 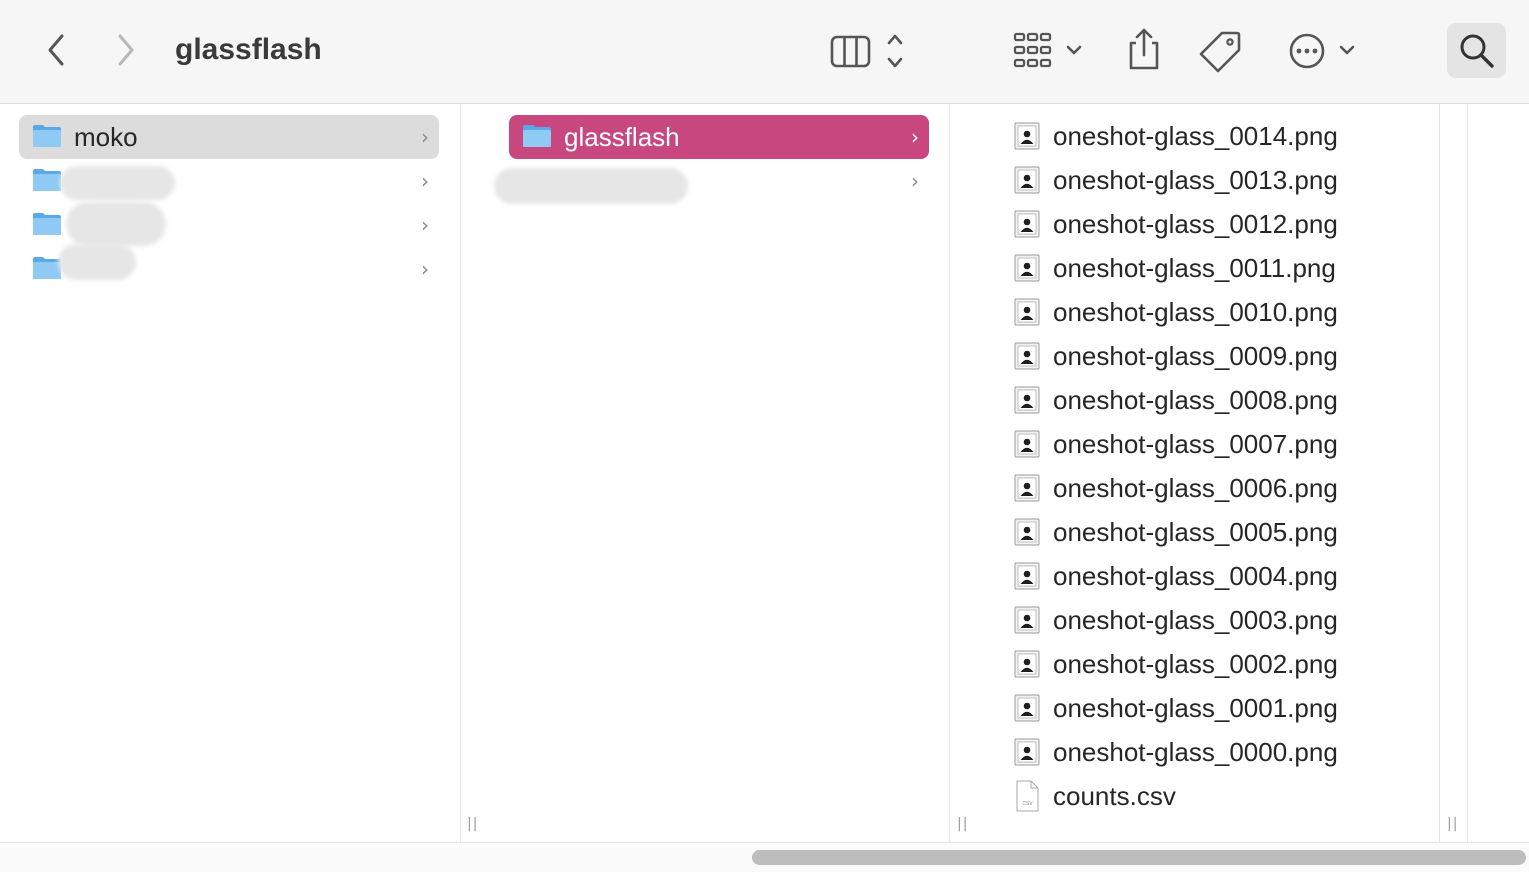 I want to click on file-row: oneshot-glass_0002.png, so click(x=1220, y=664).